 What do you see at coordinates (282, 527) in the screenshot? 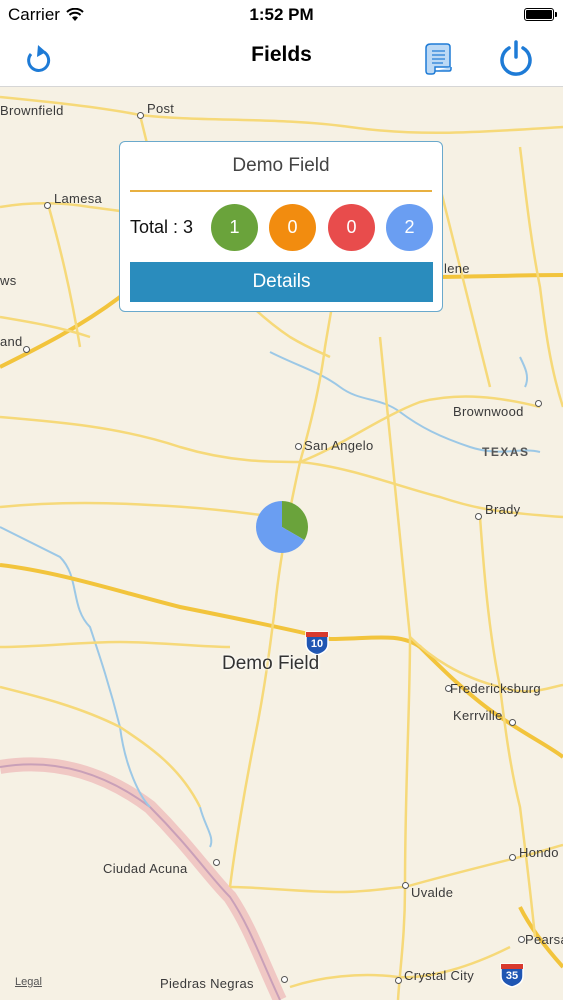
I see `field-marker-pie` at bounding box center [282, 527].